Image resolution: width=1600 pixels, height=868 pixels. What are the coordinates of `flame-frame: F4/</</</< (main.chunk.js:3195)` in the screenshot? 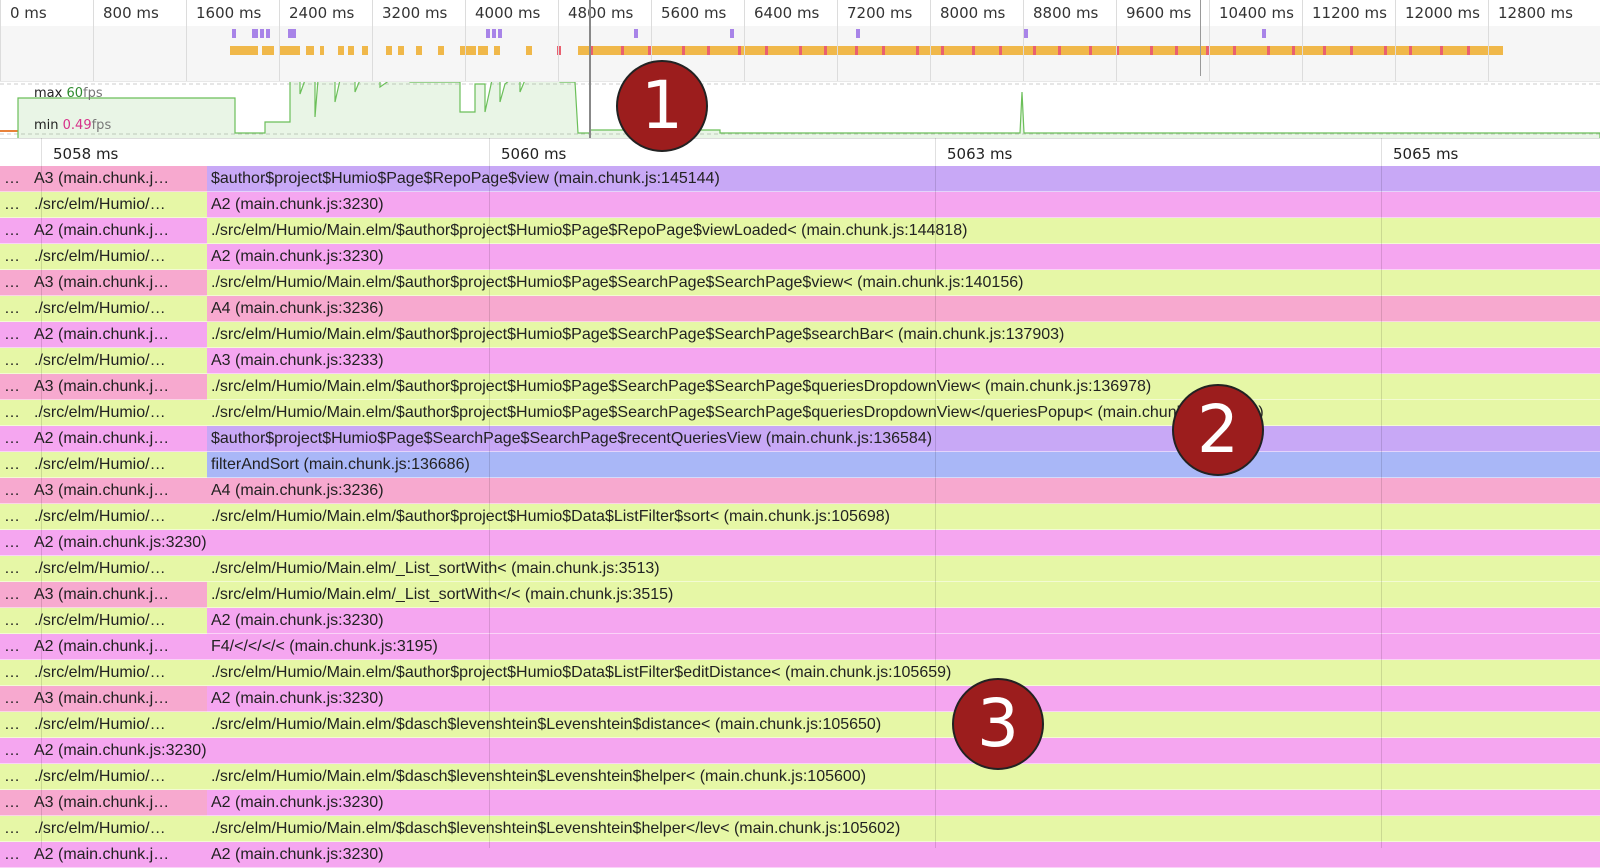 It's located at (903, 647).